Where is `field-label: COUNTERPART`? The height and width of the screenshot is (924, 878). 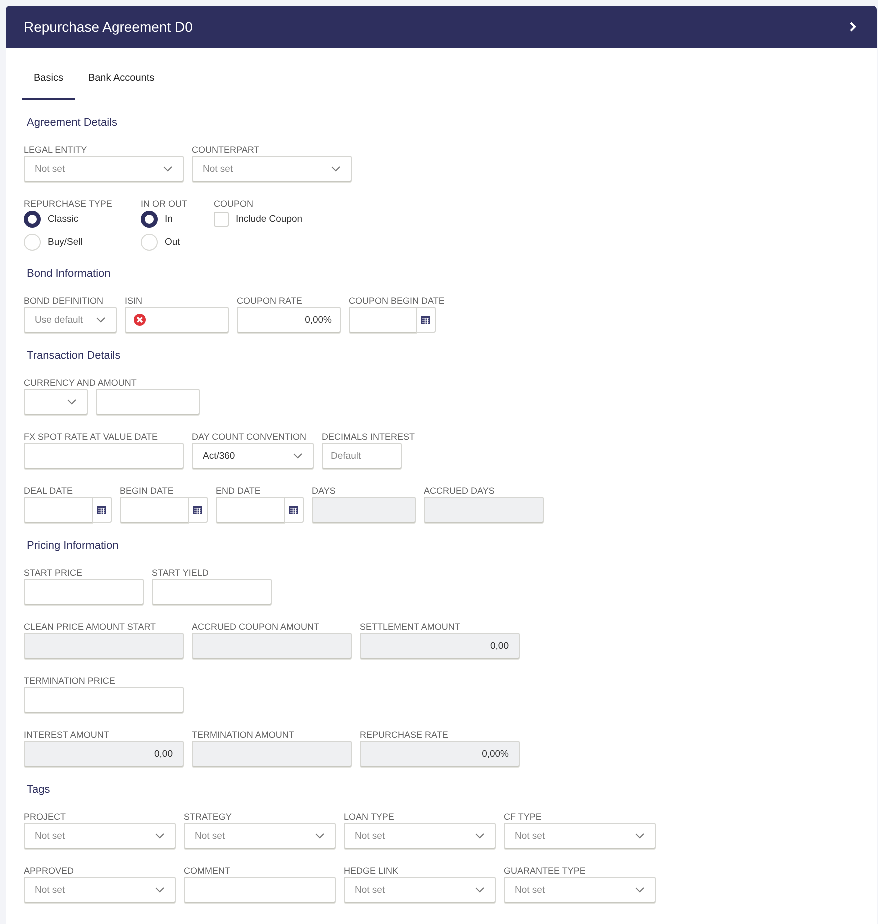 field-label: COUNTERPART is located at coordinates (226, 150).